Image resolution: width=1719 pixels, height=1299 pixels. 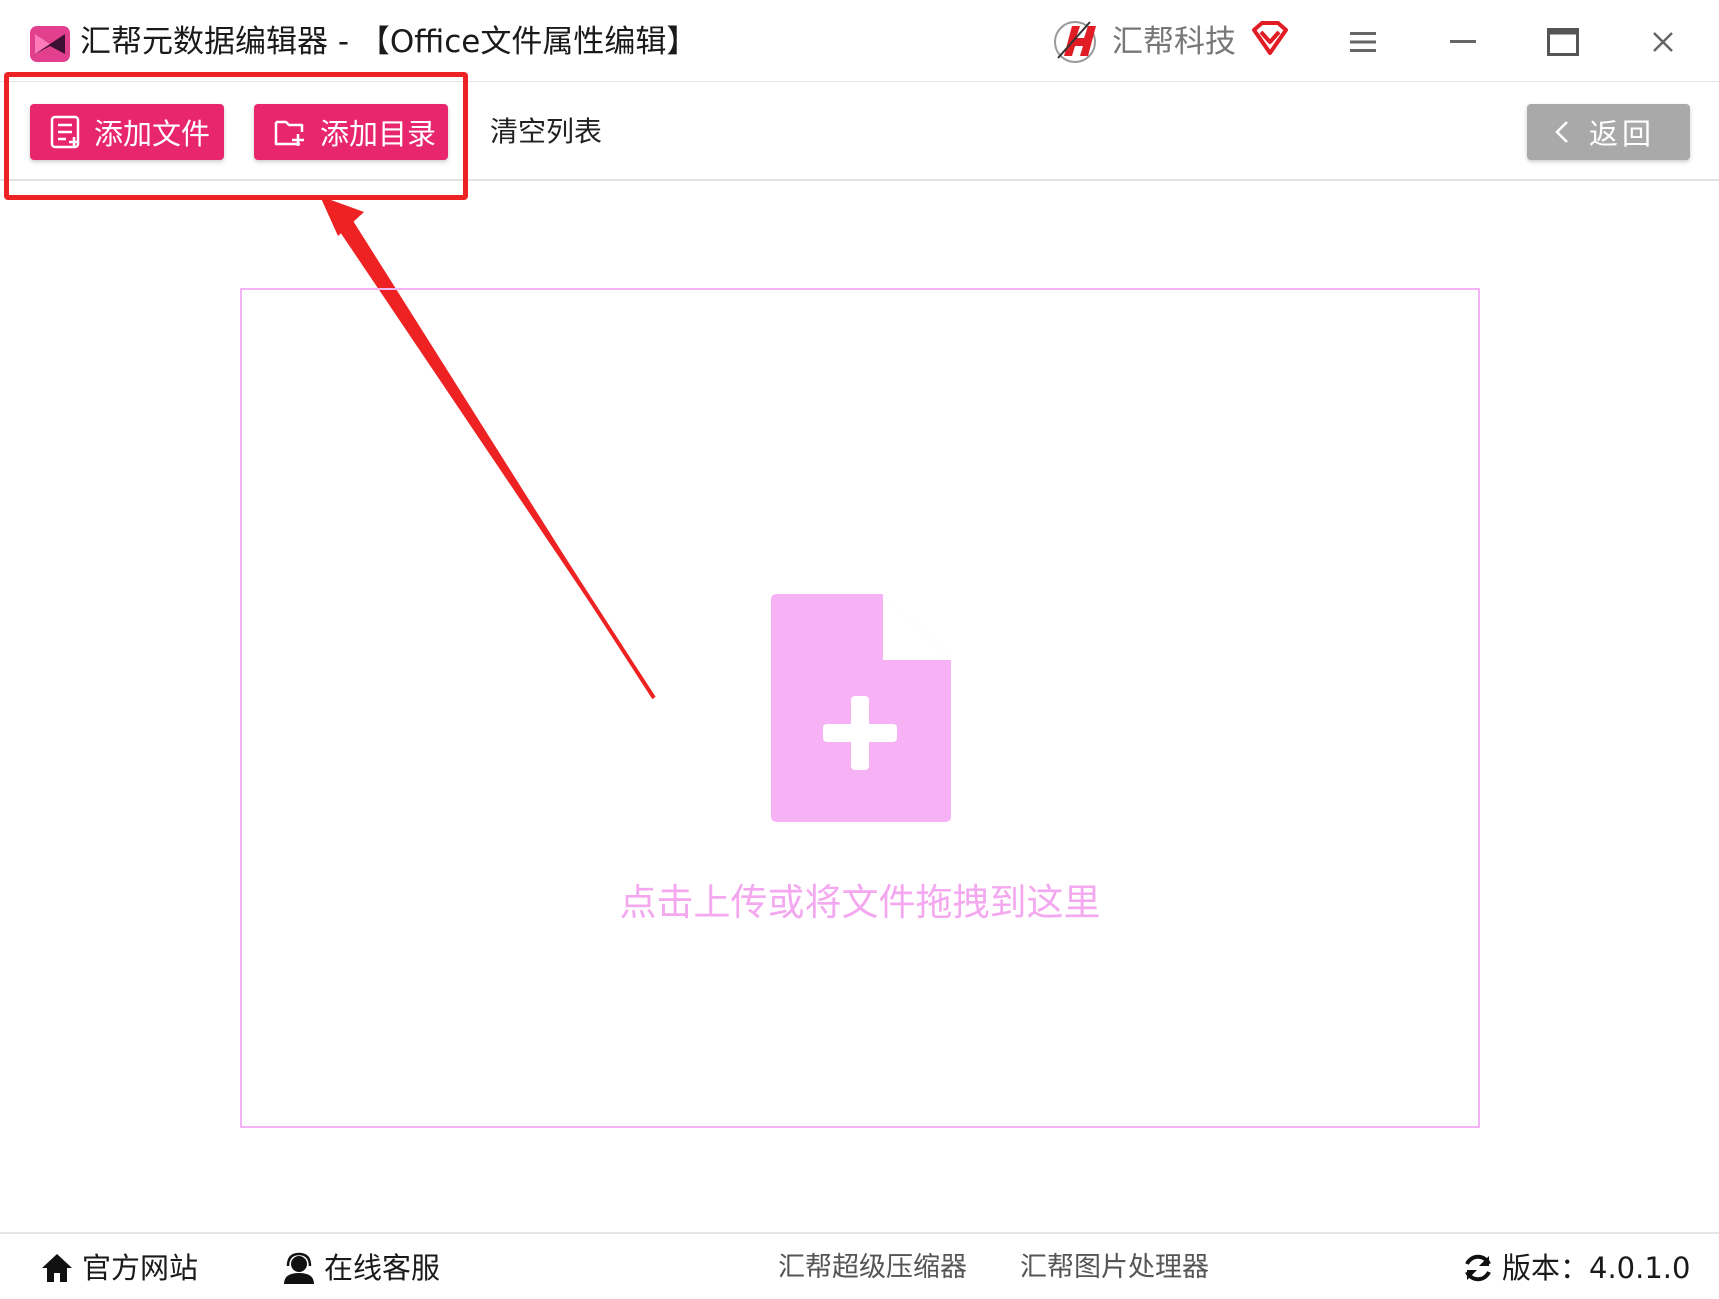 I want to click on app-logo-icon, so click(x=50, y=44).